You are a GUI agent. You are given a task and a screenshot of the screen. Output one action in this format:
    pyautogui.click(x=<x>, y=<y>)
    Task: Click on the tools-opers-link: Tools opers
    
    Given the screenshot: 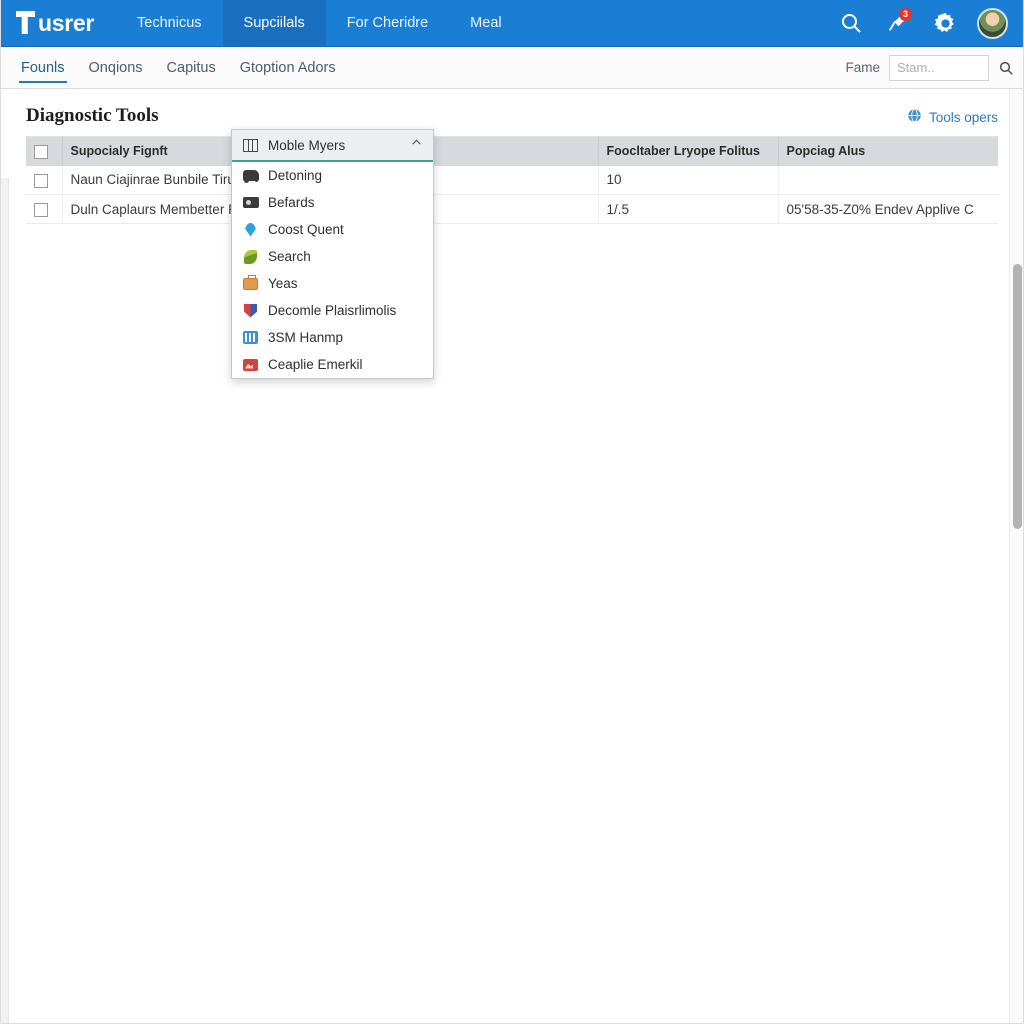 What is the action you would take?
    pyautogui.click(x=952, y=115)
    